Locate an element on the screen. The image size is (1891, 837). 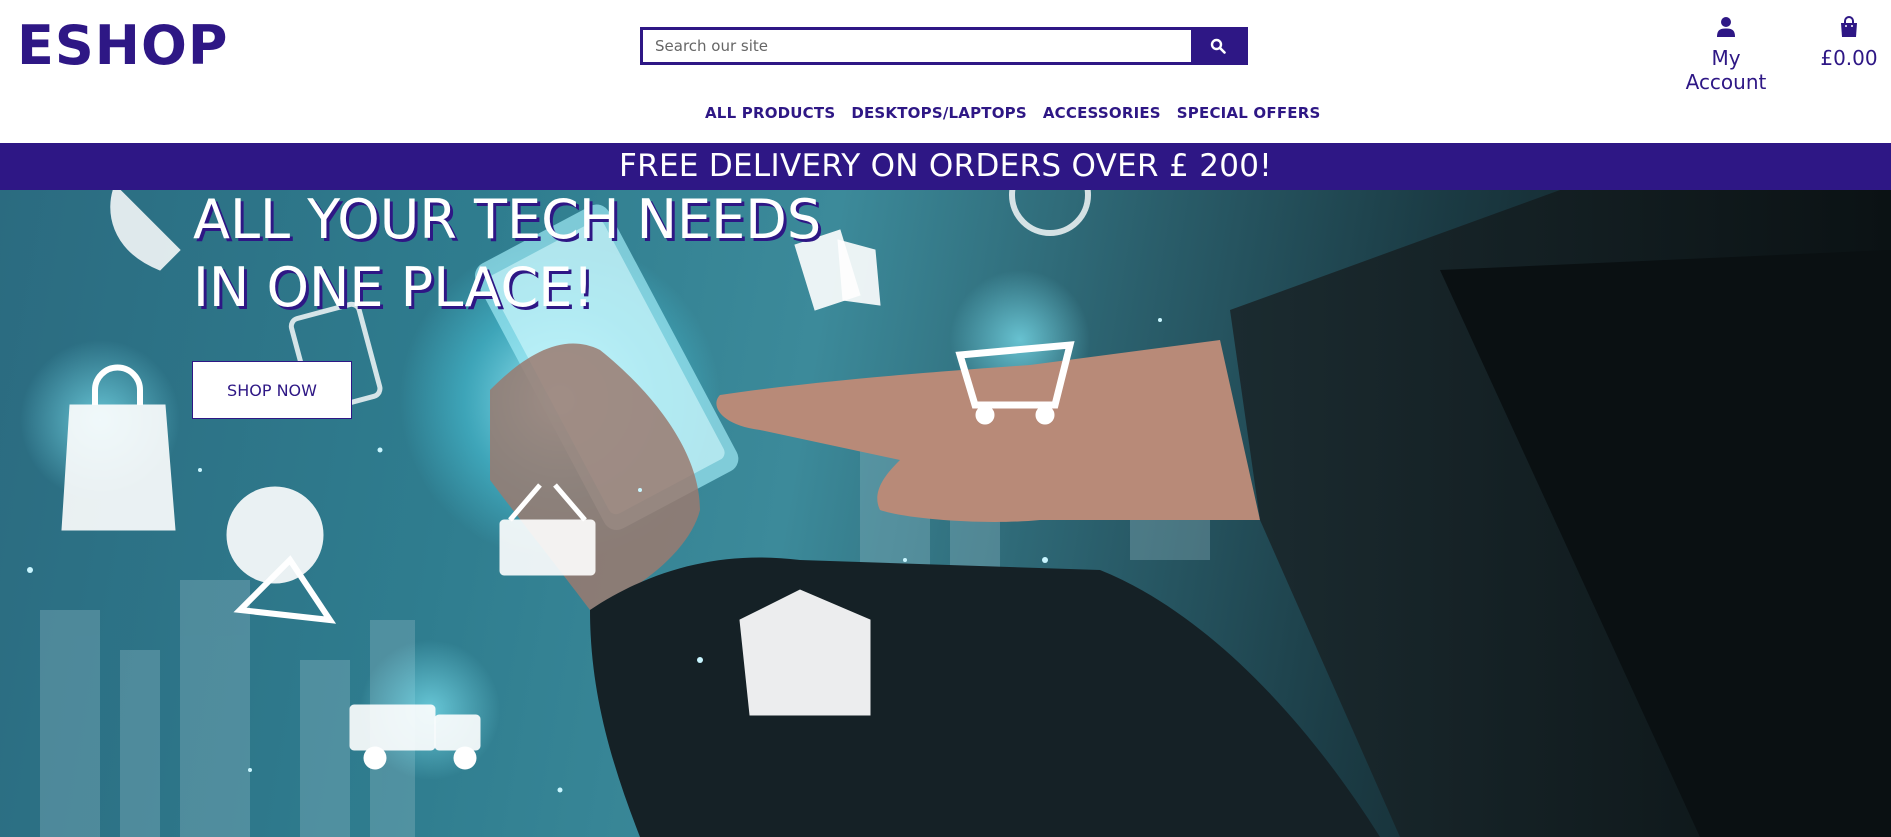
hero-title-line-2: IN ONE PLACE! is located at coordinates (394, 287).